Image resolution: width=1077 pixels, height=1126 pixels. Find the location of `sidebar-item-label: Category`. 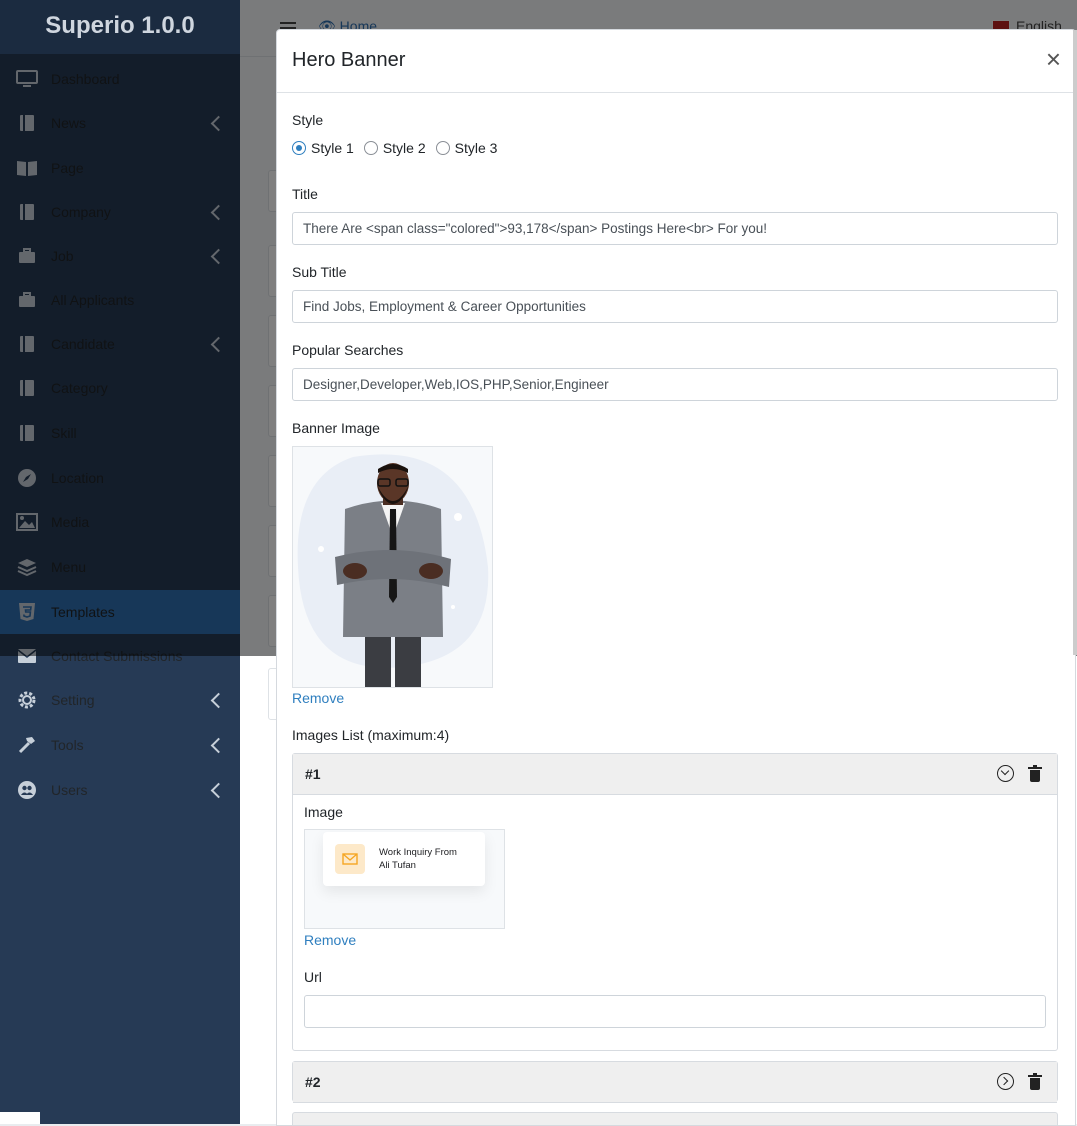

sidebar-item-label: Category is located at coordinates (79, 388).